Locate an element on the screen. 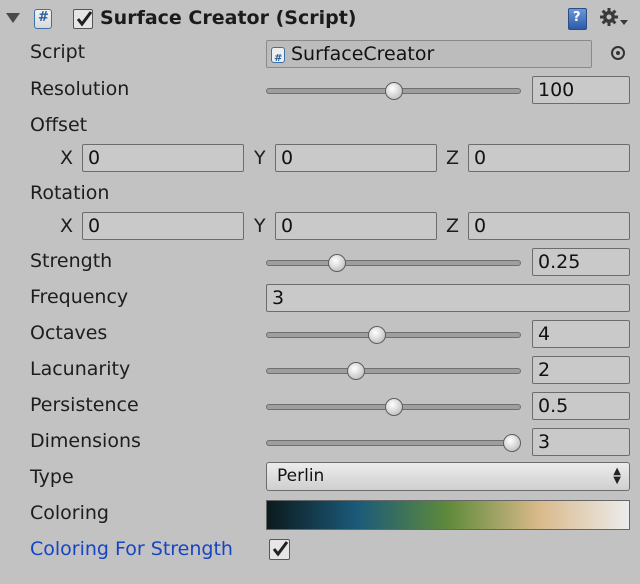  component-title: Surface Creator (Script) is located at coordinates (228, 18).